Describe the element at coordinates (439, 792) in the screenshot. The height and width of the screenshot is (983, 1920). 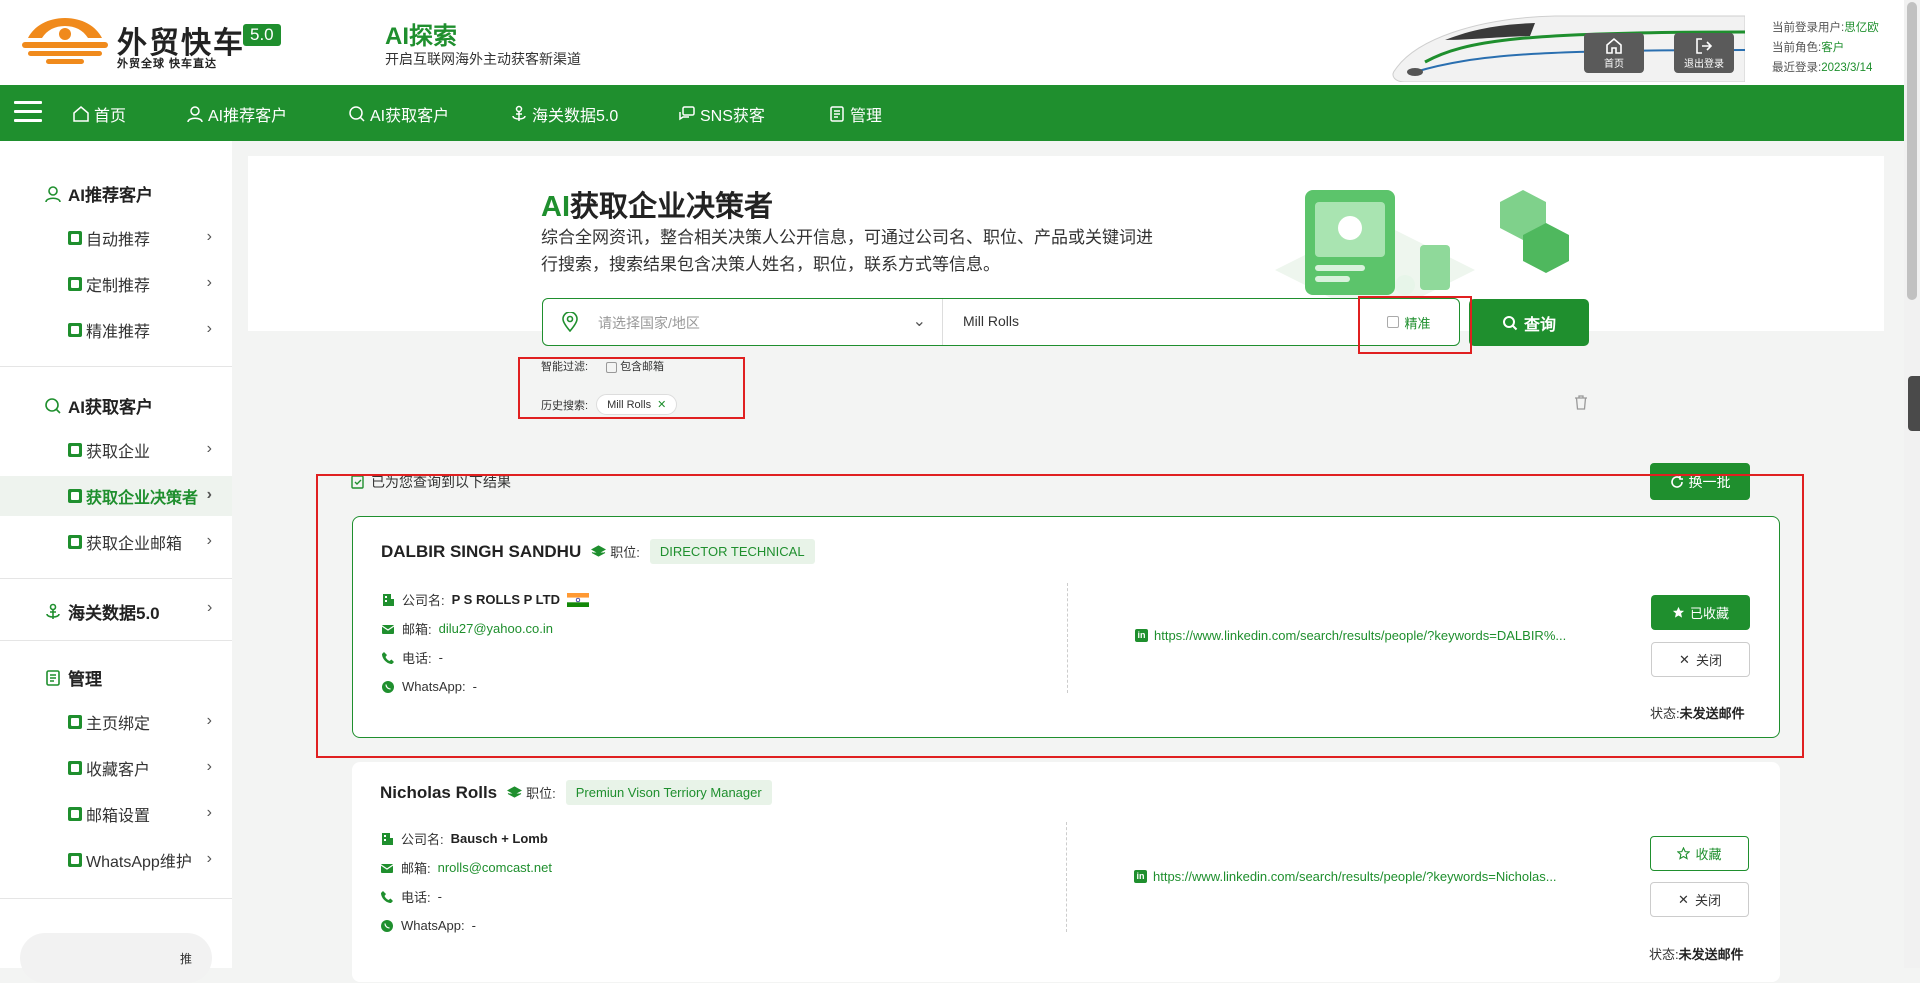
I see `person-name: Nicholas Rolls` at that location.